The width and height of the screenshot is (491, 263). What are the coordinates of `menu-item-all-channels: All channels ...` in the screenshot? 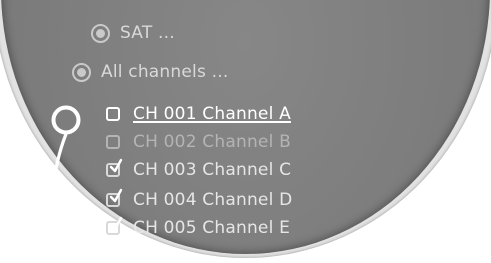 It's located at (150, 72).